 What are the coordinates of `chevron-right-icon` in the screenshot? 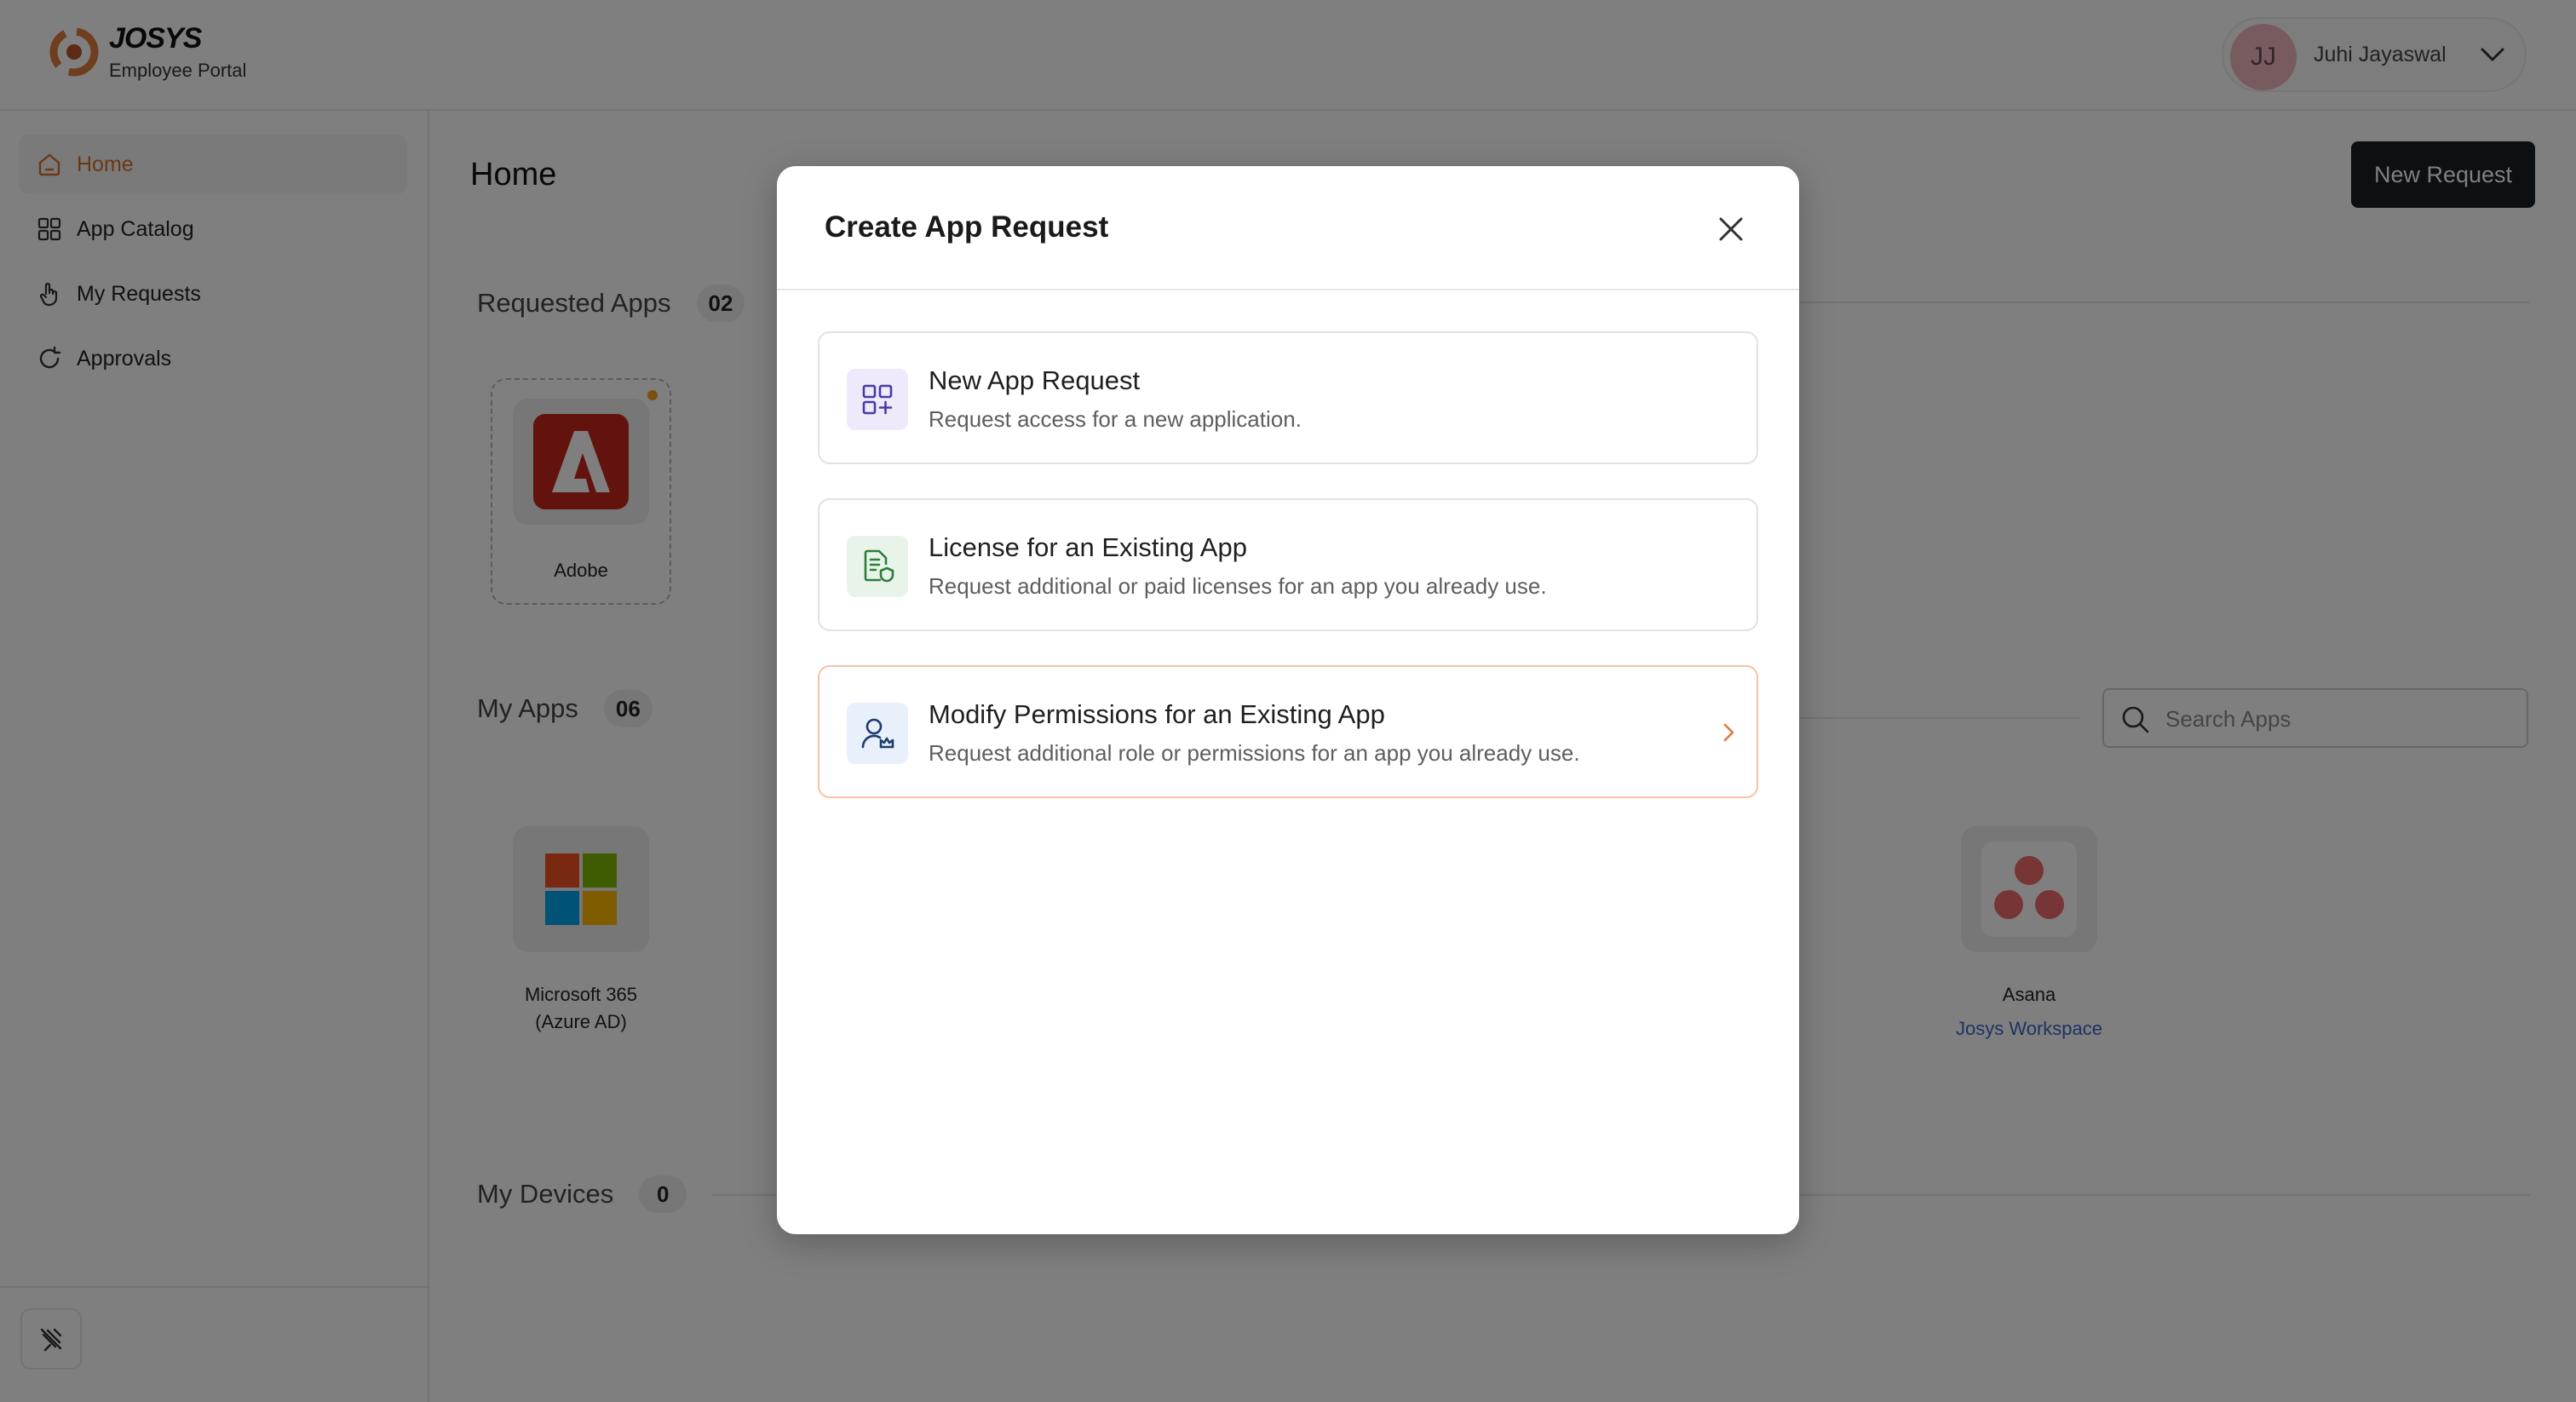 It's located at (1728, 732).